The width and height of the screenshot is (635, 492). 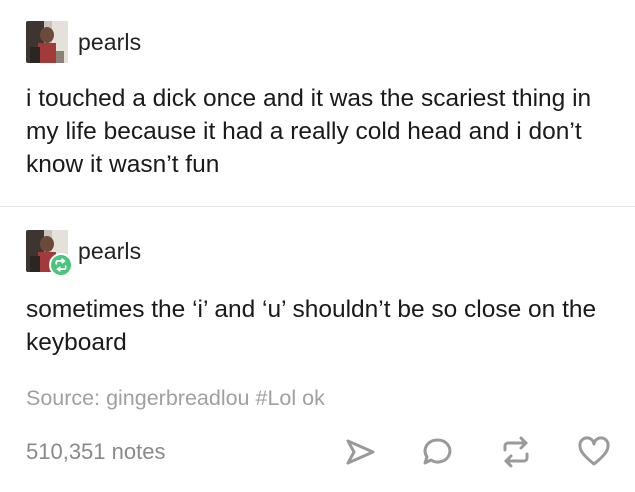 I want to click on post-actions, so click(x=457, y=452).